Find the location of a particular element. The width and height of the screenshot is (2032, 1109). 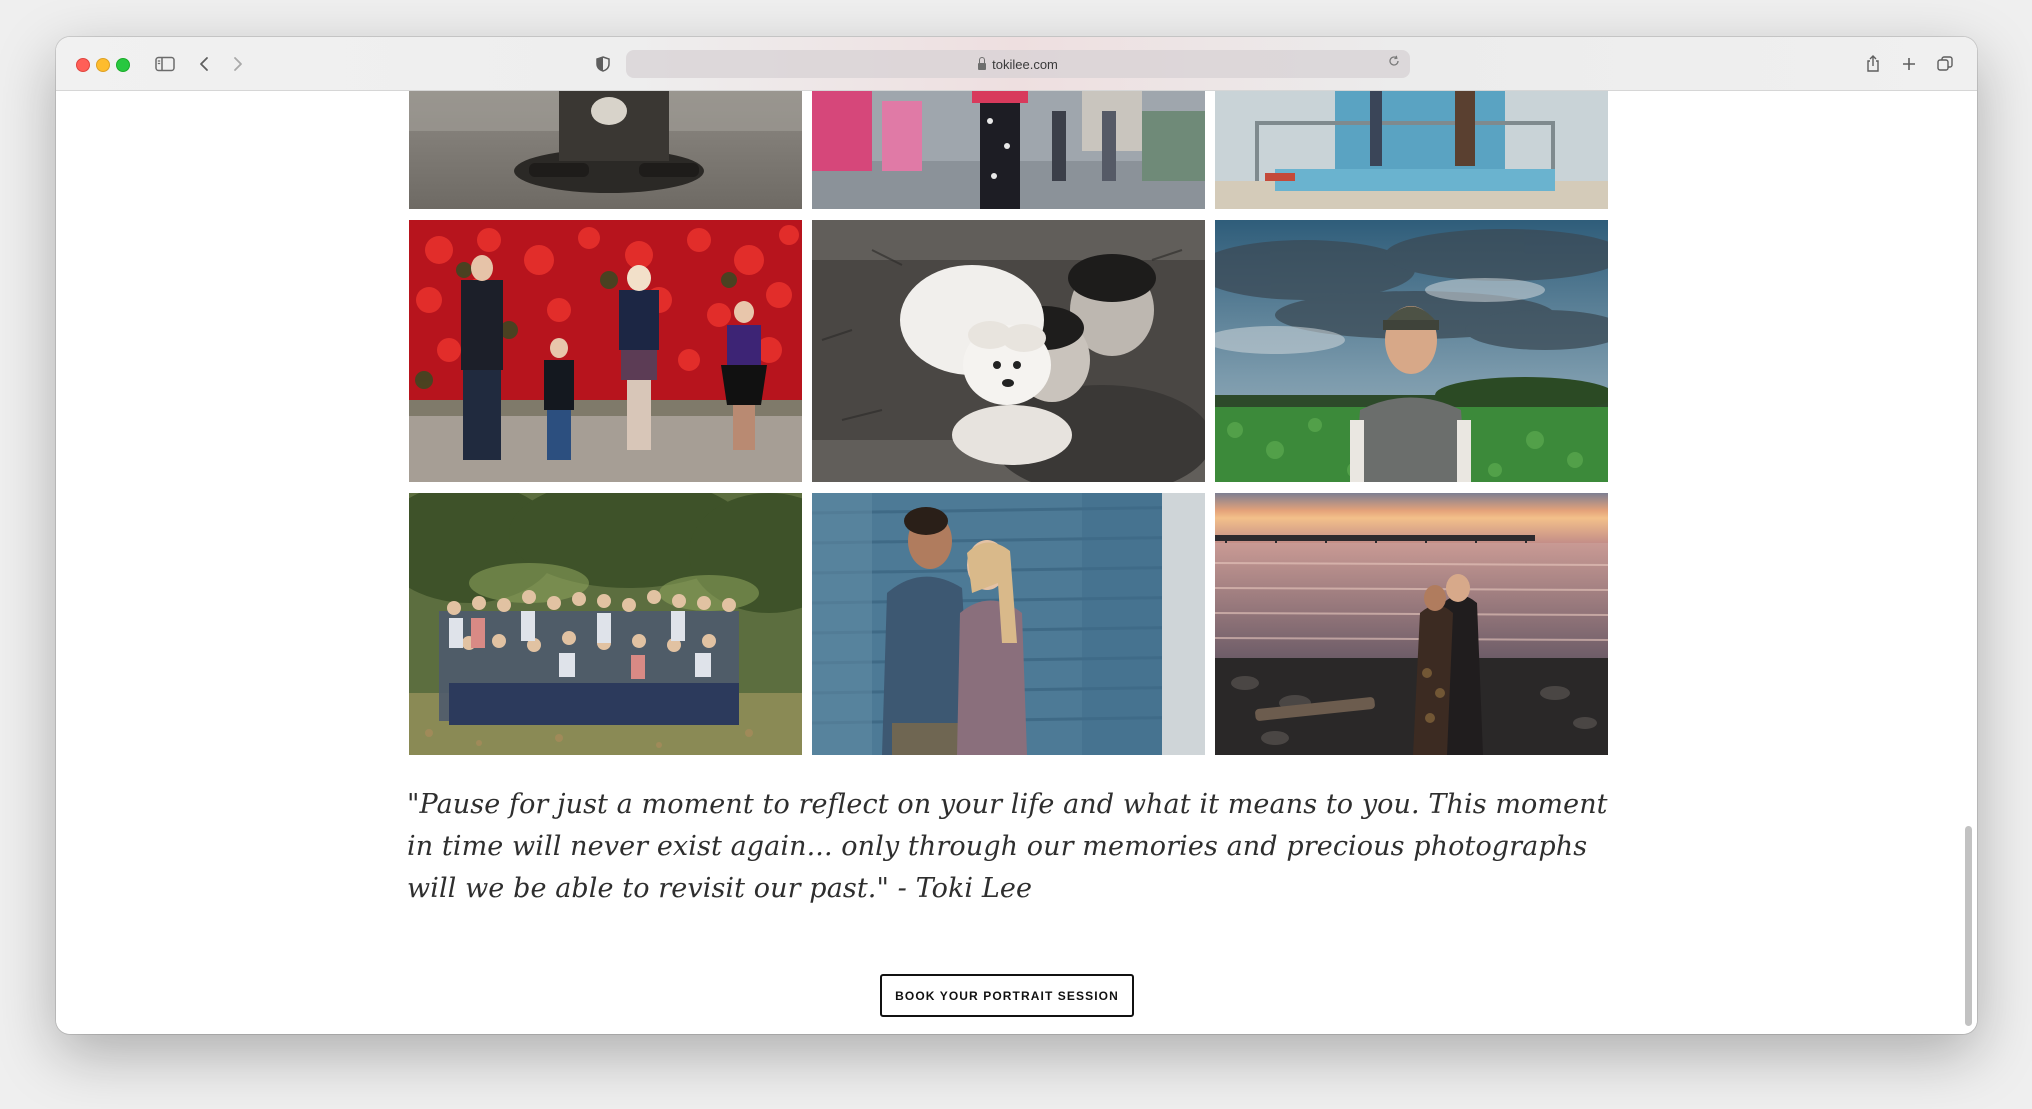

photo-couple-blue-wall is located at coordinates (1008, 624).